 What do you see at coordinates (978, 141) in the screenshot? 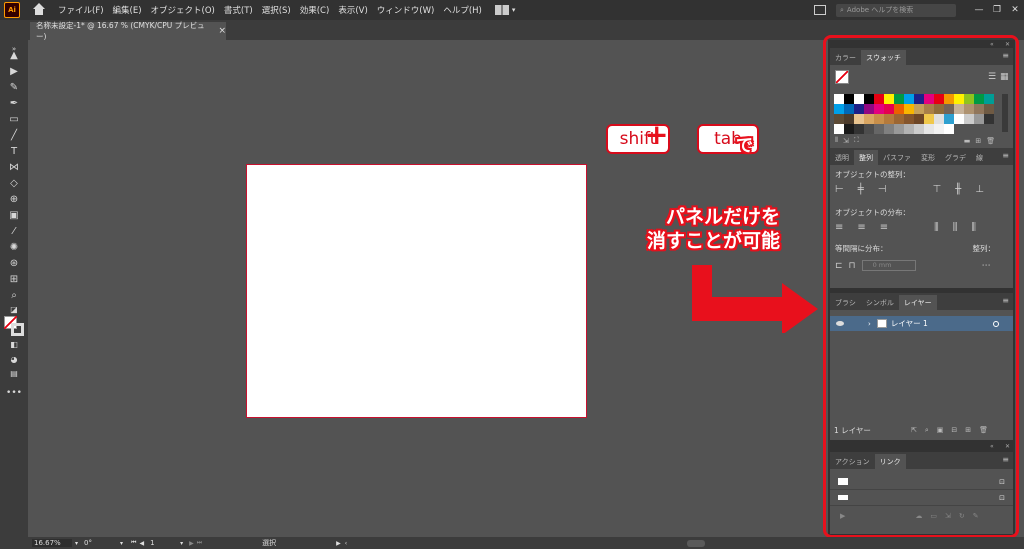
I see `new-swatch-icon: ⊞` at bounding box center [978, 141].